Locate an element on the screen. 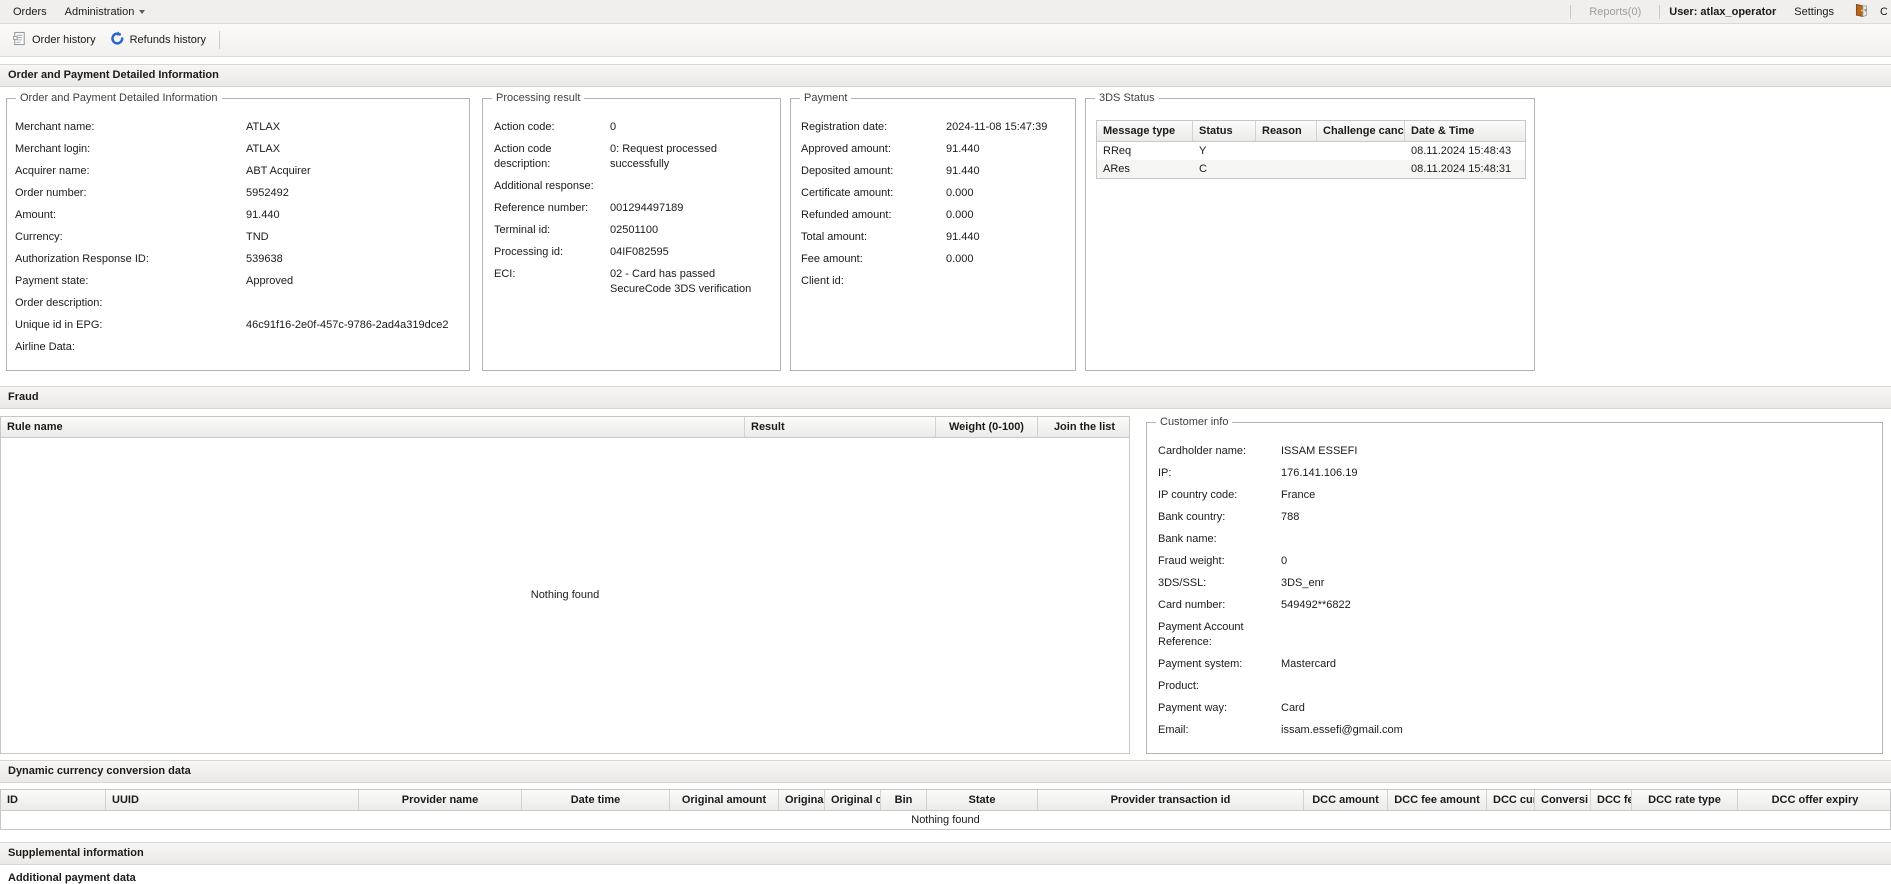 The image size is (1891, 884). column-header: DCC offer expiry is located at coordinates (1814, 800).